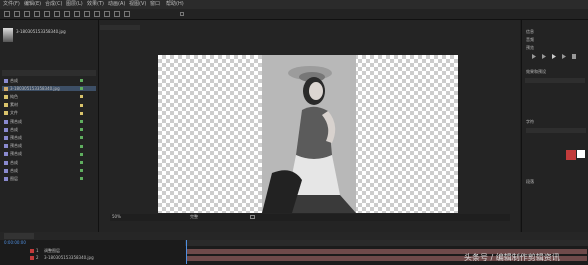 The width and height of the screenshot is (588, 265). What do you see at coordinates (49, 113) in the screenshot?
I see `project-item-row: 文件` at bounding box center [49, 113].